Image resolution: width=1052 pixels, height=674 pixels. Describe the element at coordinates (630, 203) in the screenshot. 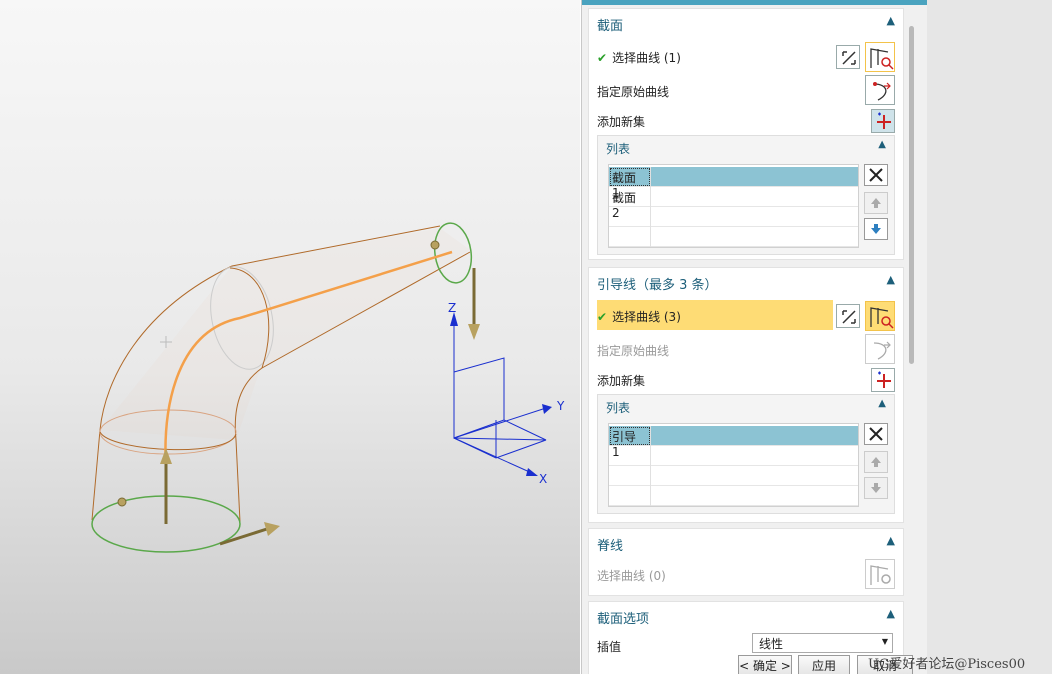

I see `list-item-label: 截面 2` at that location.